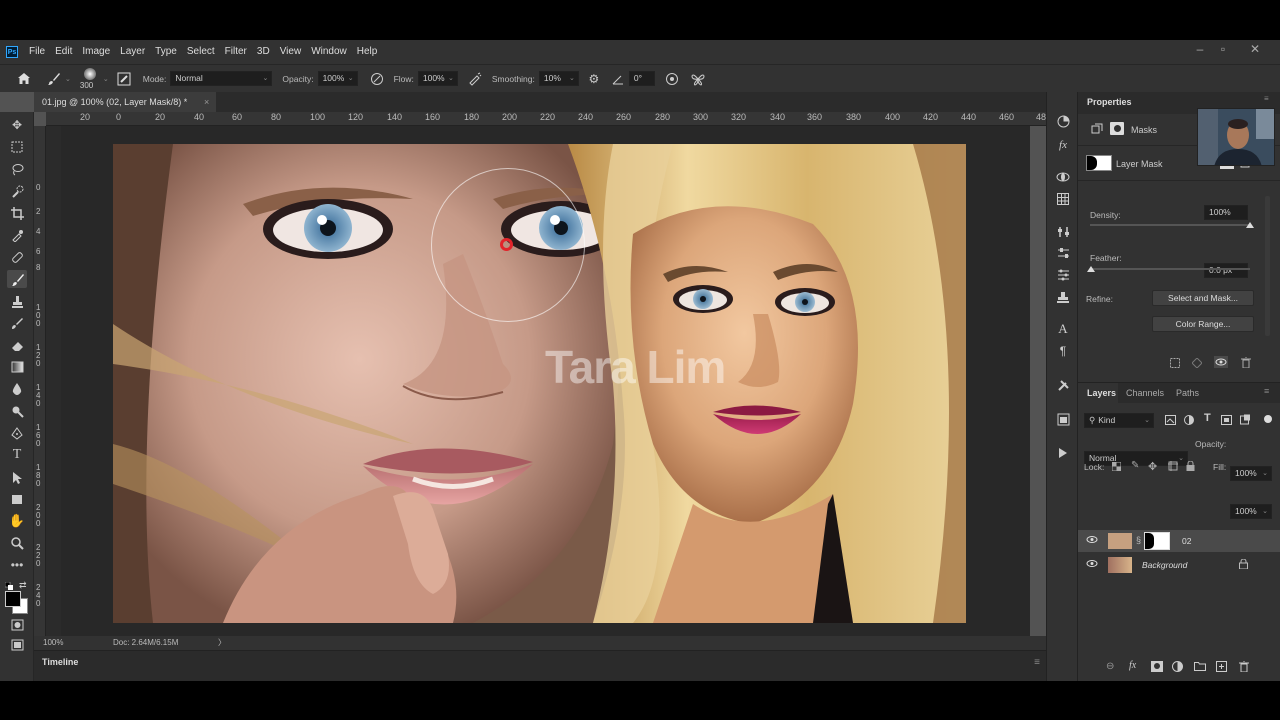 The image size is (1280, 720). Describe the element at coordinates (60, 662) in the screenshot. I see `timeline-tab: Timeline` at that location.